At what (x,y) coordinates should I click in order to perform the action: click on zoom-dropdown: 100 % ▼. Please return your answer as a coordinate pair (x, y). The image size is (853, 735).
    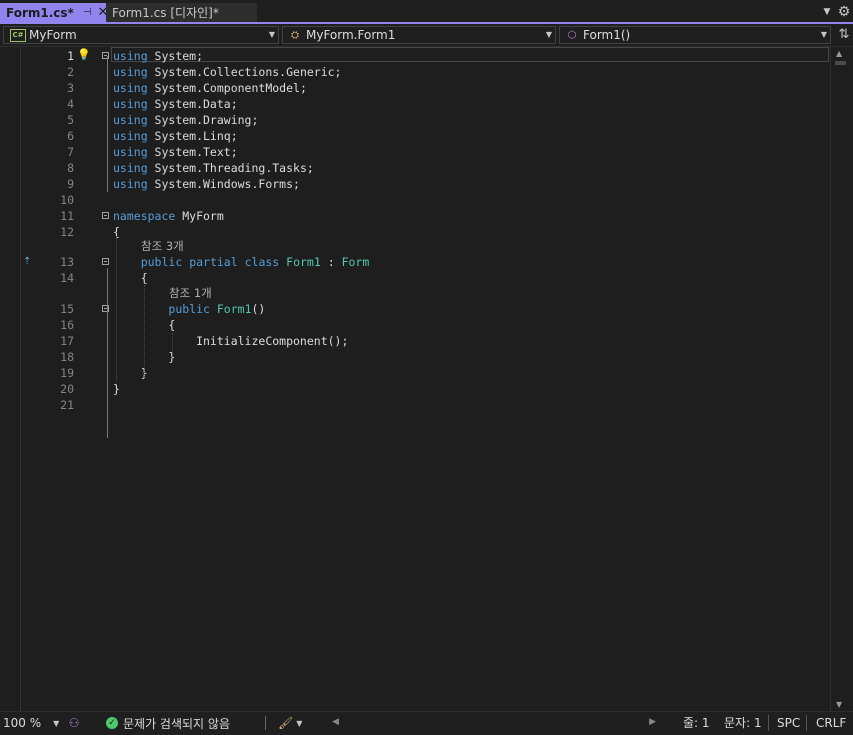
    Looking at the image, I should click on (33, 723).